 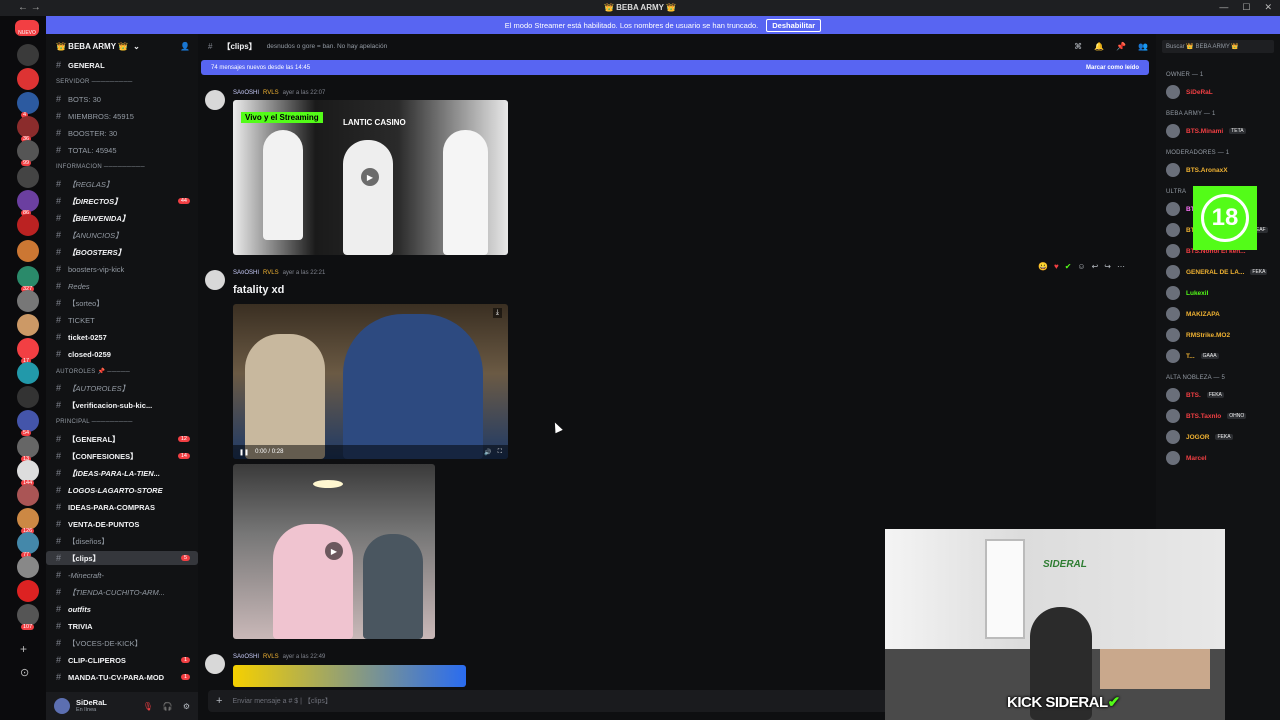 I want to click on invite-icon: 👤, so click(x=185, y=46).